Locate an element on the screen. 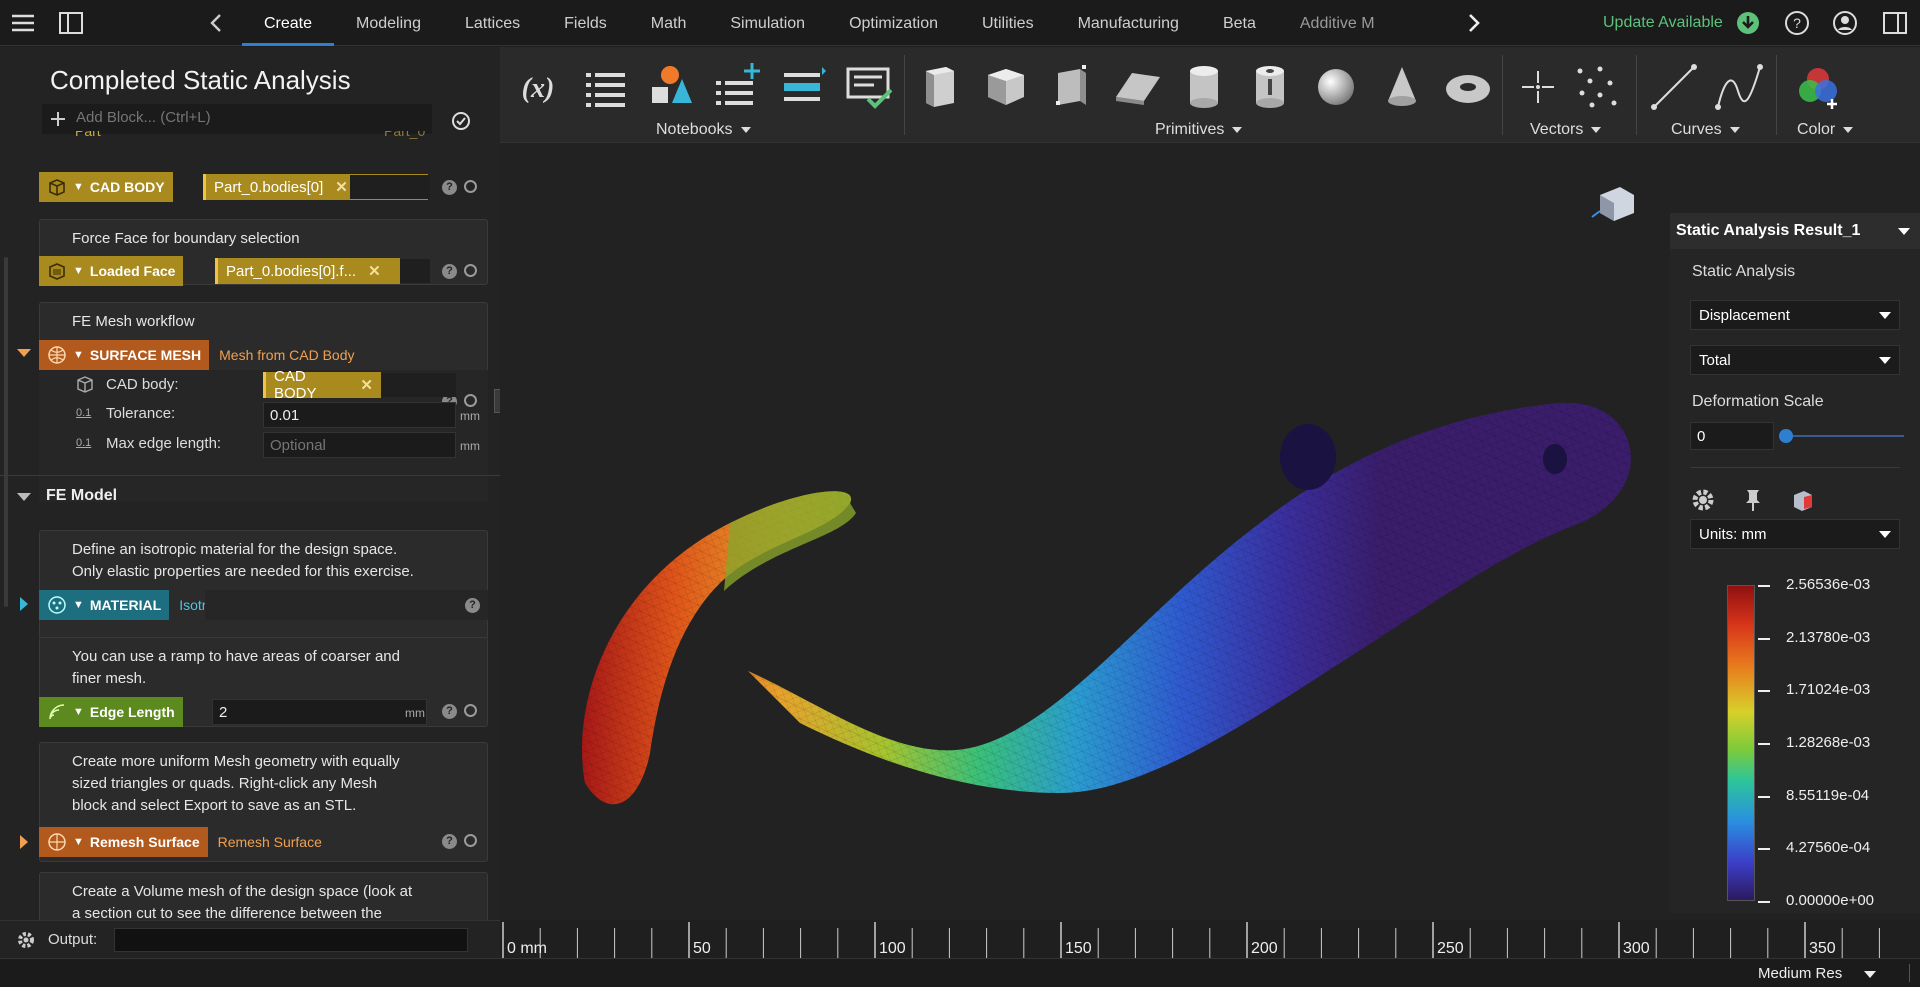  wedge-icon is located at coordinates (1138, 87).